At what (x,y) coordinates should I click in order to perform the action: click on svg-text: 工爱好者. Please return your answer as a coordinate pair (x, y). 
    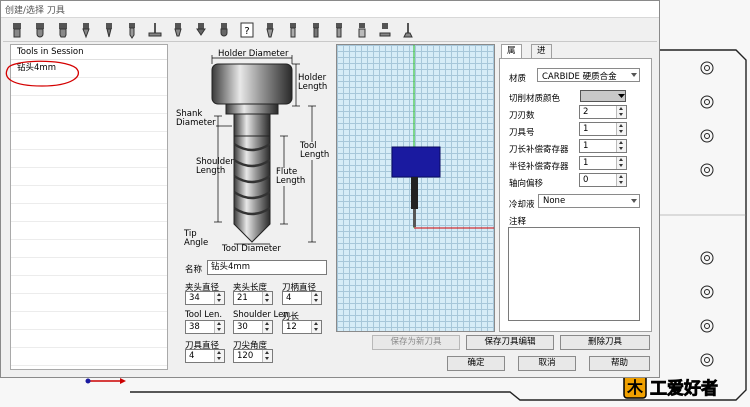
    Looking at the image, I should click on (684, 388).